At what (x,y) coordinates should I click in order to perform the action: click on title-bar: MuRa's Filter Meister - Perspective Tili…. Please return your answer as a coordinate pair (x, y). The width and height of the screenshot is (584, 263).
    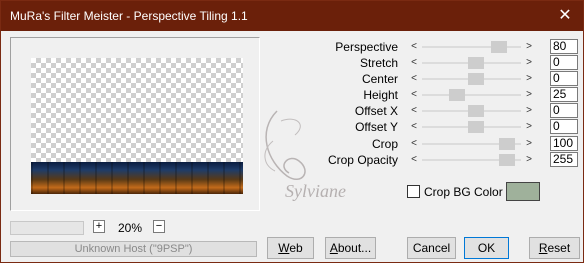
    Looking at the image, I should click on (292, 16).